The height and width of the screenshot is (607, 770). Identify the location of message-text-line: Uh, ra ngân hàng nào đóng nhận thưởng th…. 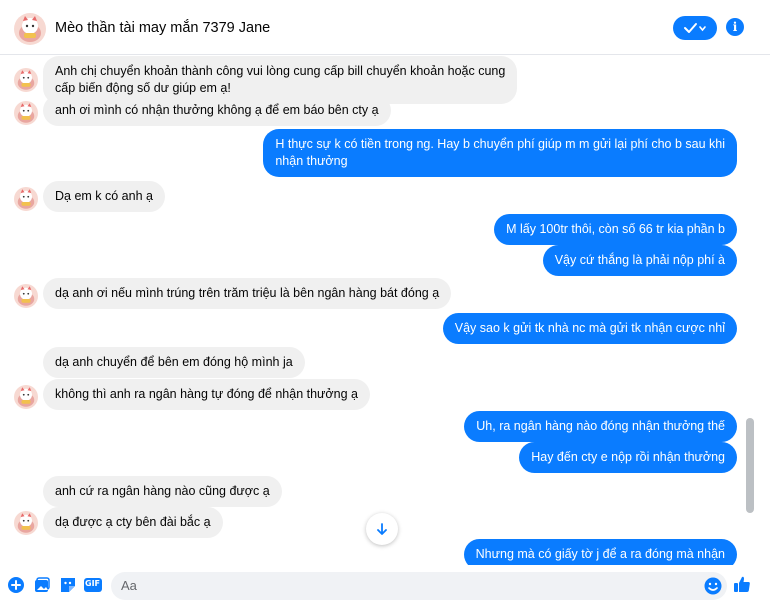
(600, 426).